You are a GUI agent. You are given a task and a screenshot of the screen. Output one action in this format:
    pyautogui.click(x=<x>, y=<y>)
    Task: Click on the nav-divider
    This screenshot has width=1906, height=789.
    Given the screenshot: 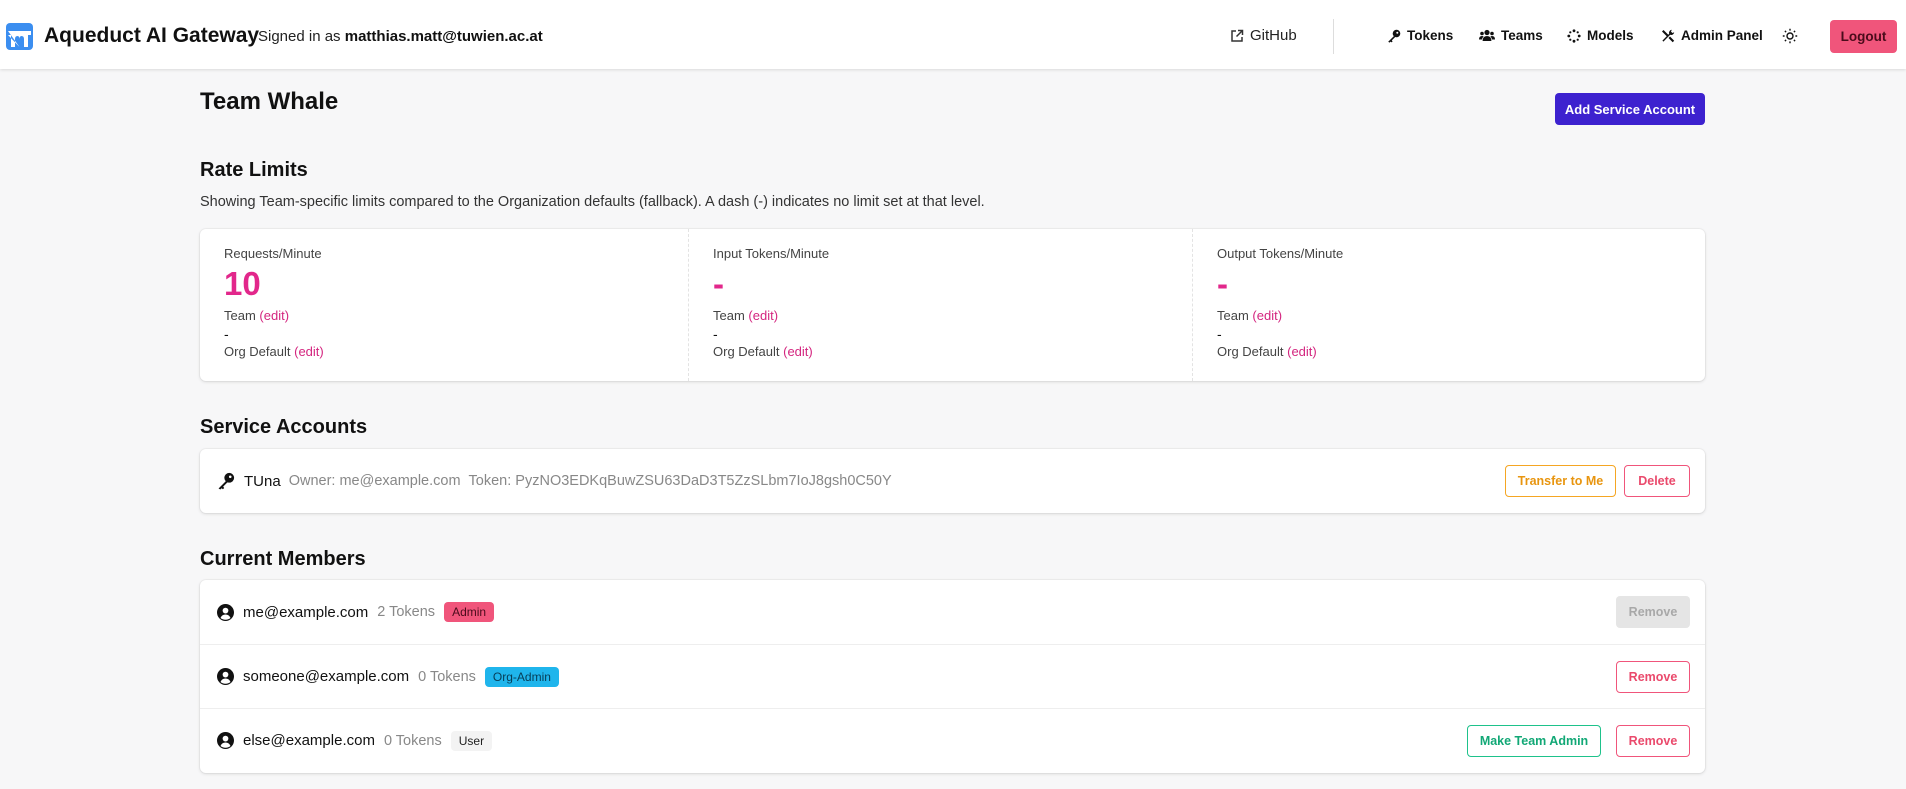 What is the action you would take?
    pyautogui.click(x=1333, y=36)
    